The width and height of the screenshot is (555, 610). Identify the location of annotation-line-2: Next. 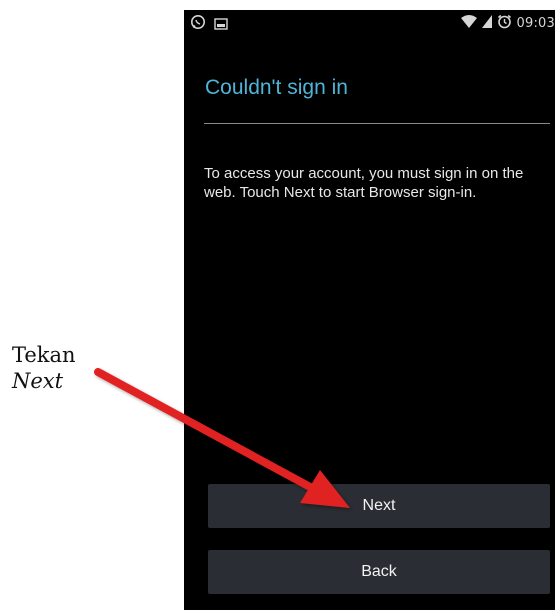
(38, 381).